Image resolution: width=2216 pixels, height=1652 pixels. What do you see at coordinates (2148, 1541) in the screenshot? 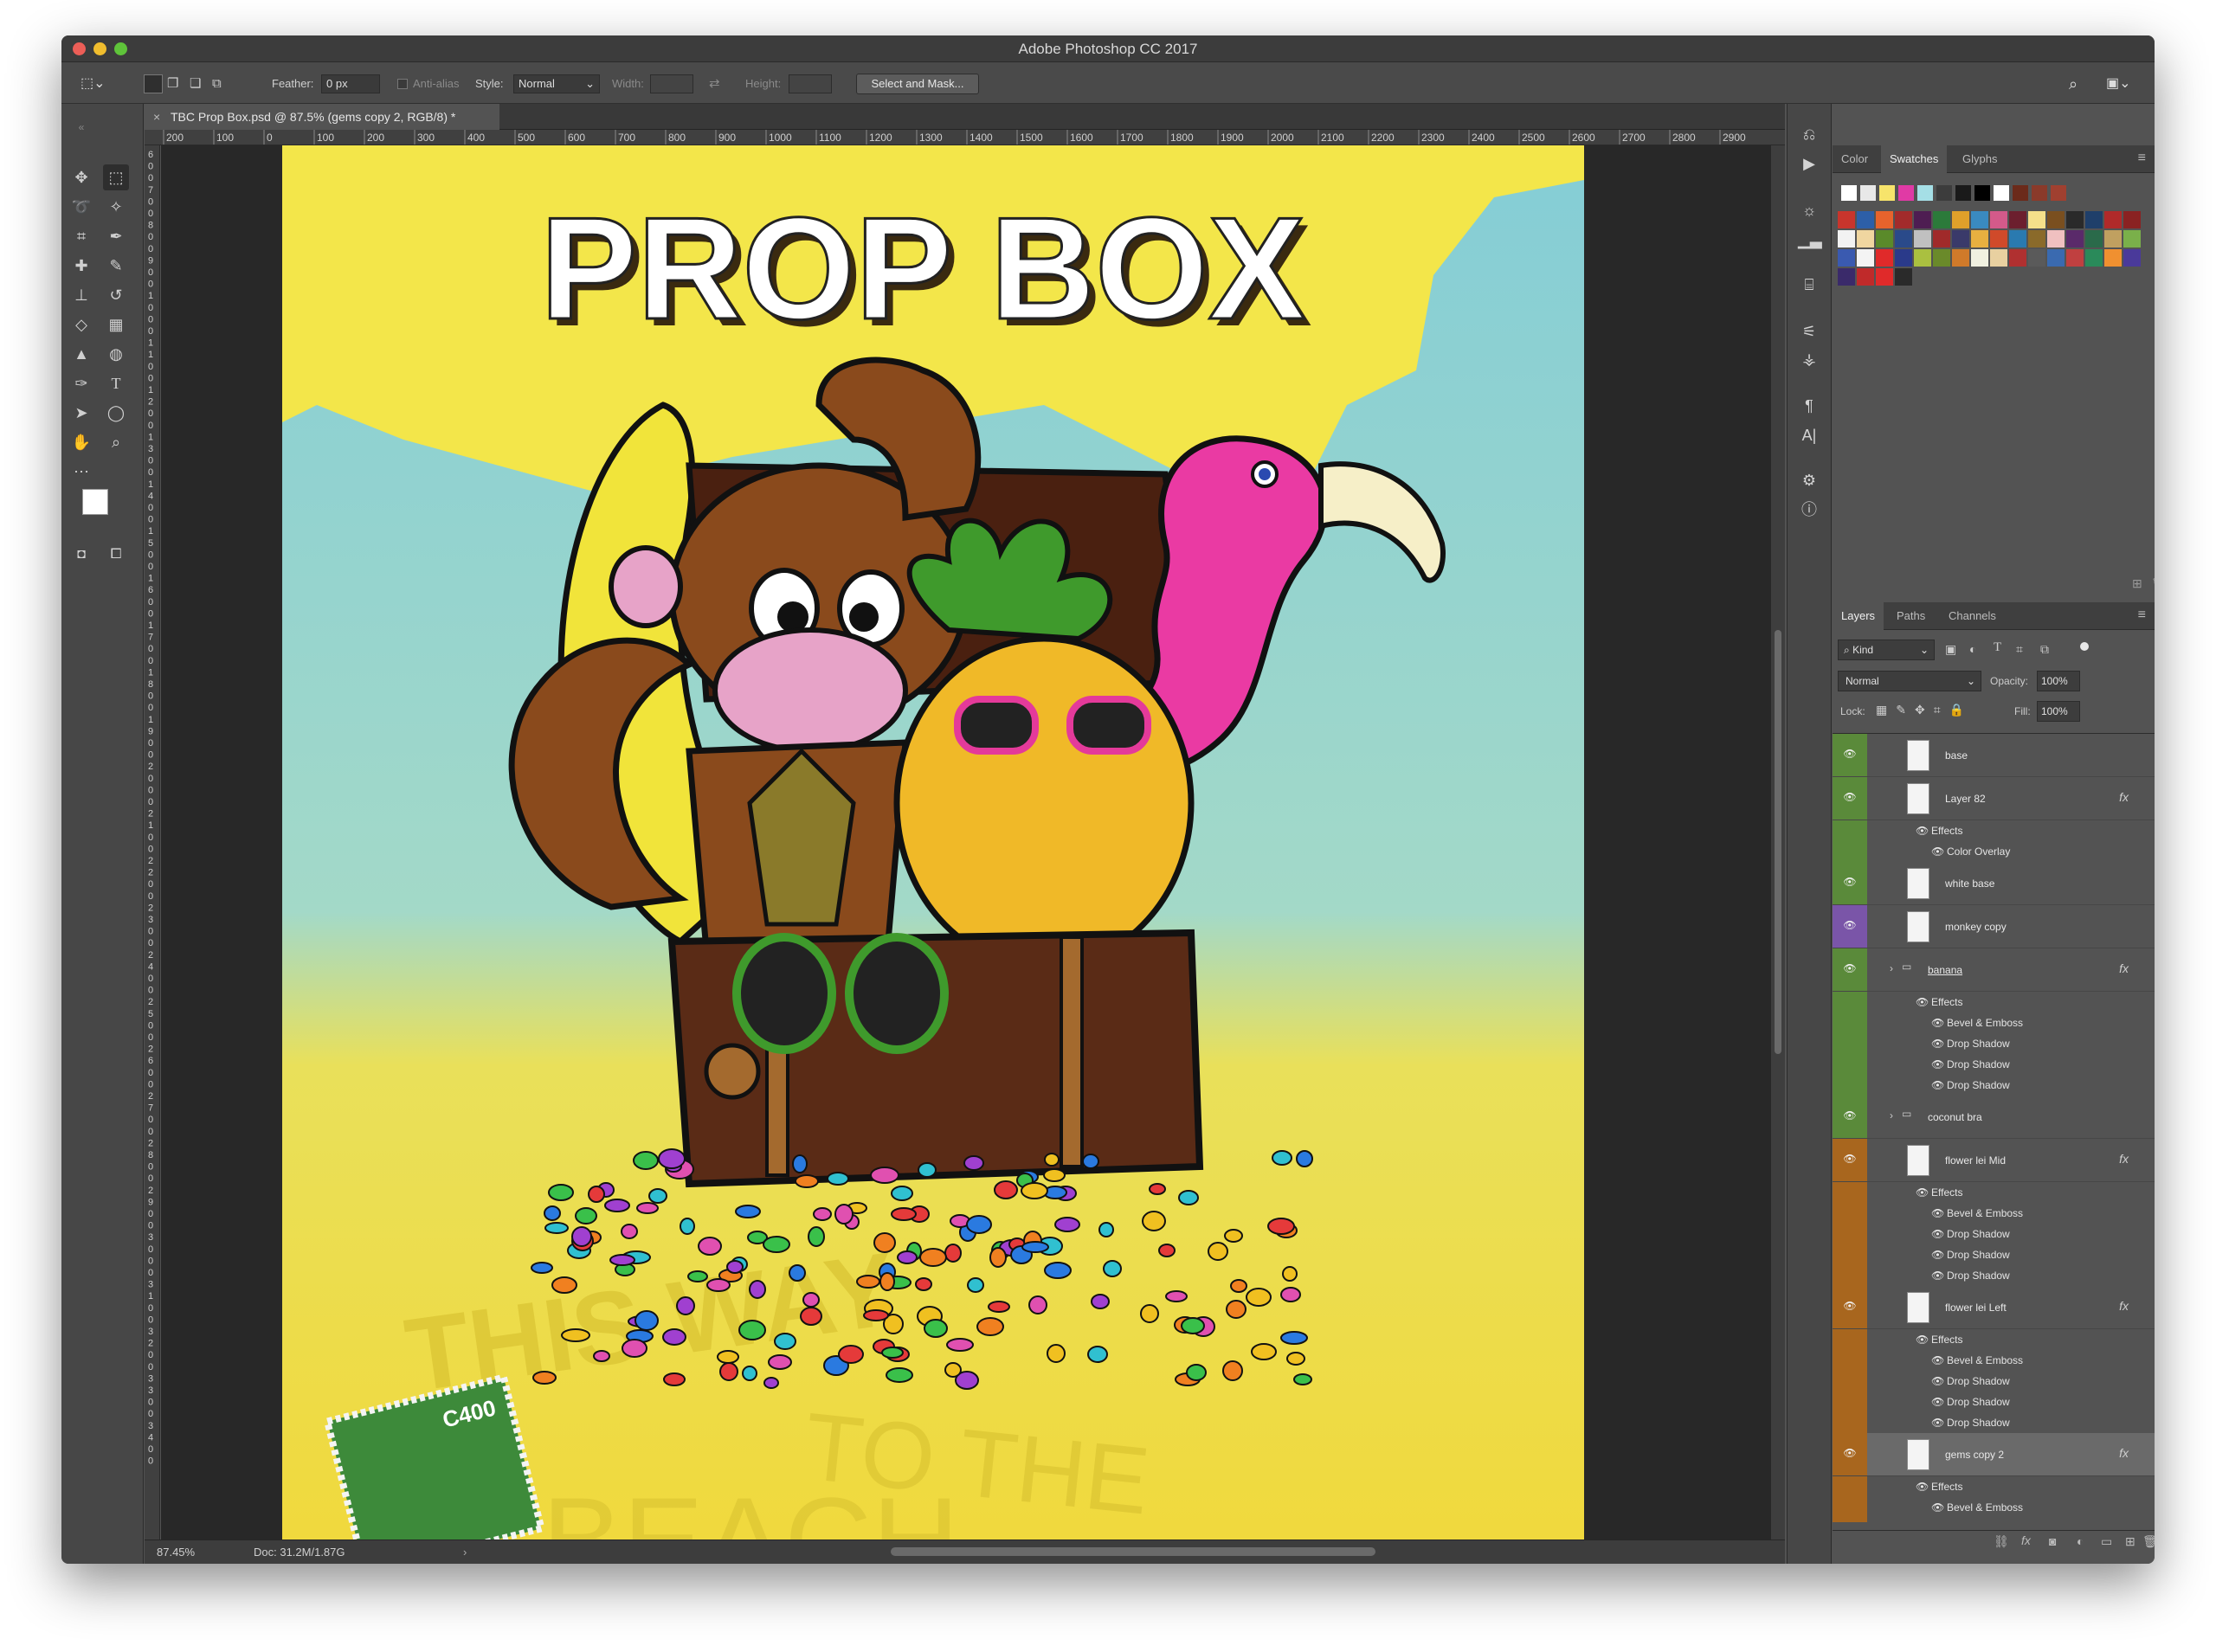
I see `delete-layer-icon: 🗑` at bounding box center [2148, 1541].